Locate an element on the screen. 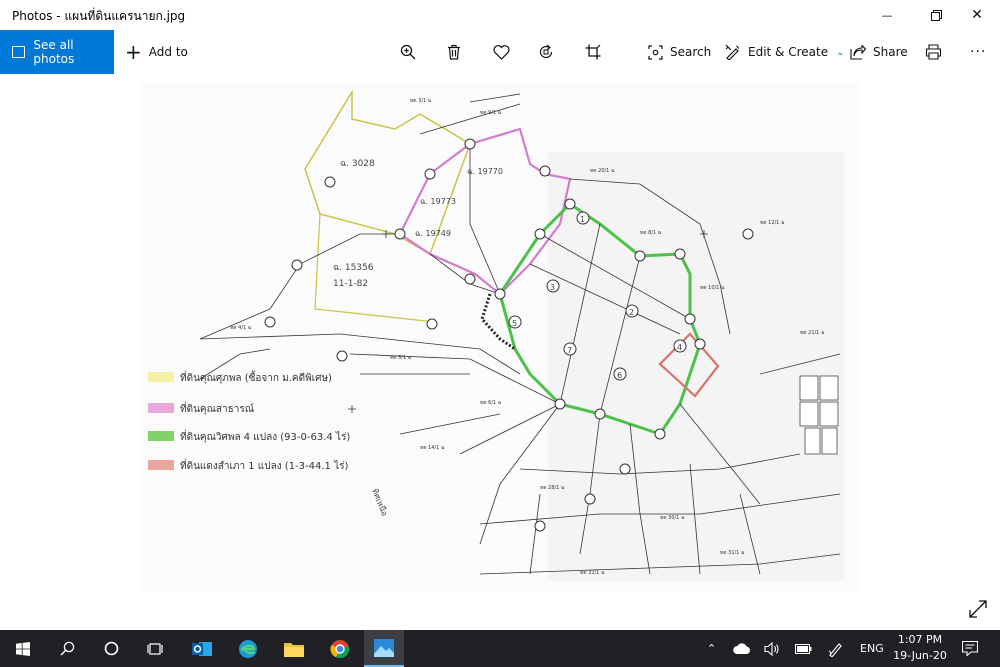 This screenshot has height=667, width=1000. add-to-button: + Add to is located at coordinates (156, 52).